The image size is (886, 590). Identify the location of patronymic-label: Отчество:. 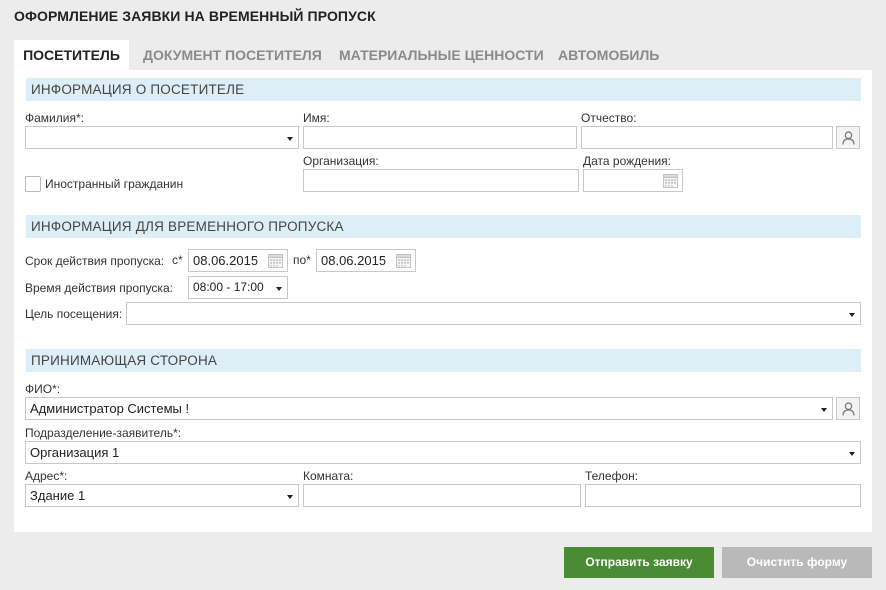
(609, 118).